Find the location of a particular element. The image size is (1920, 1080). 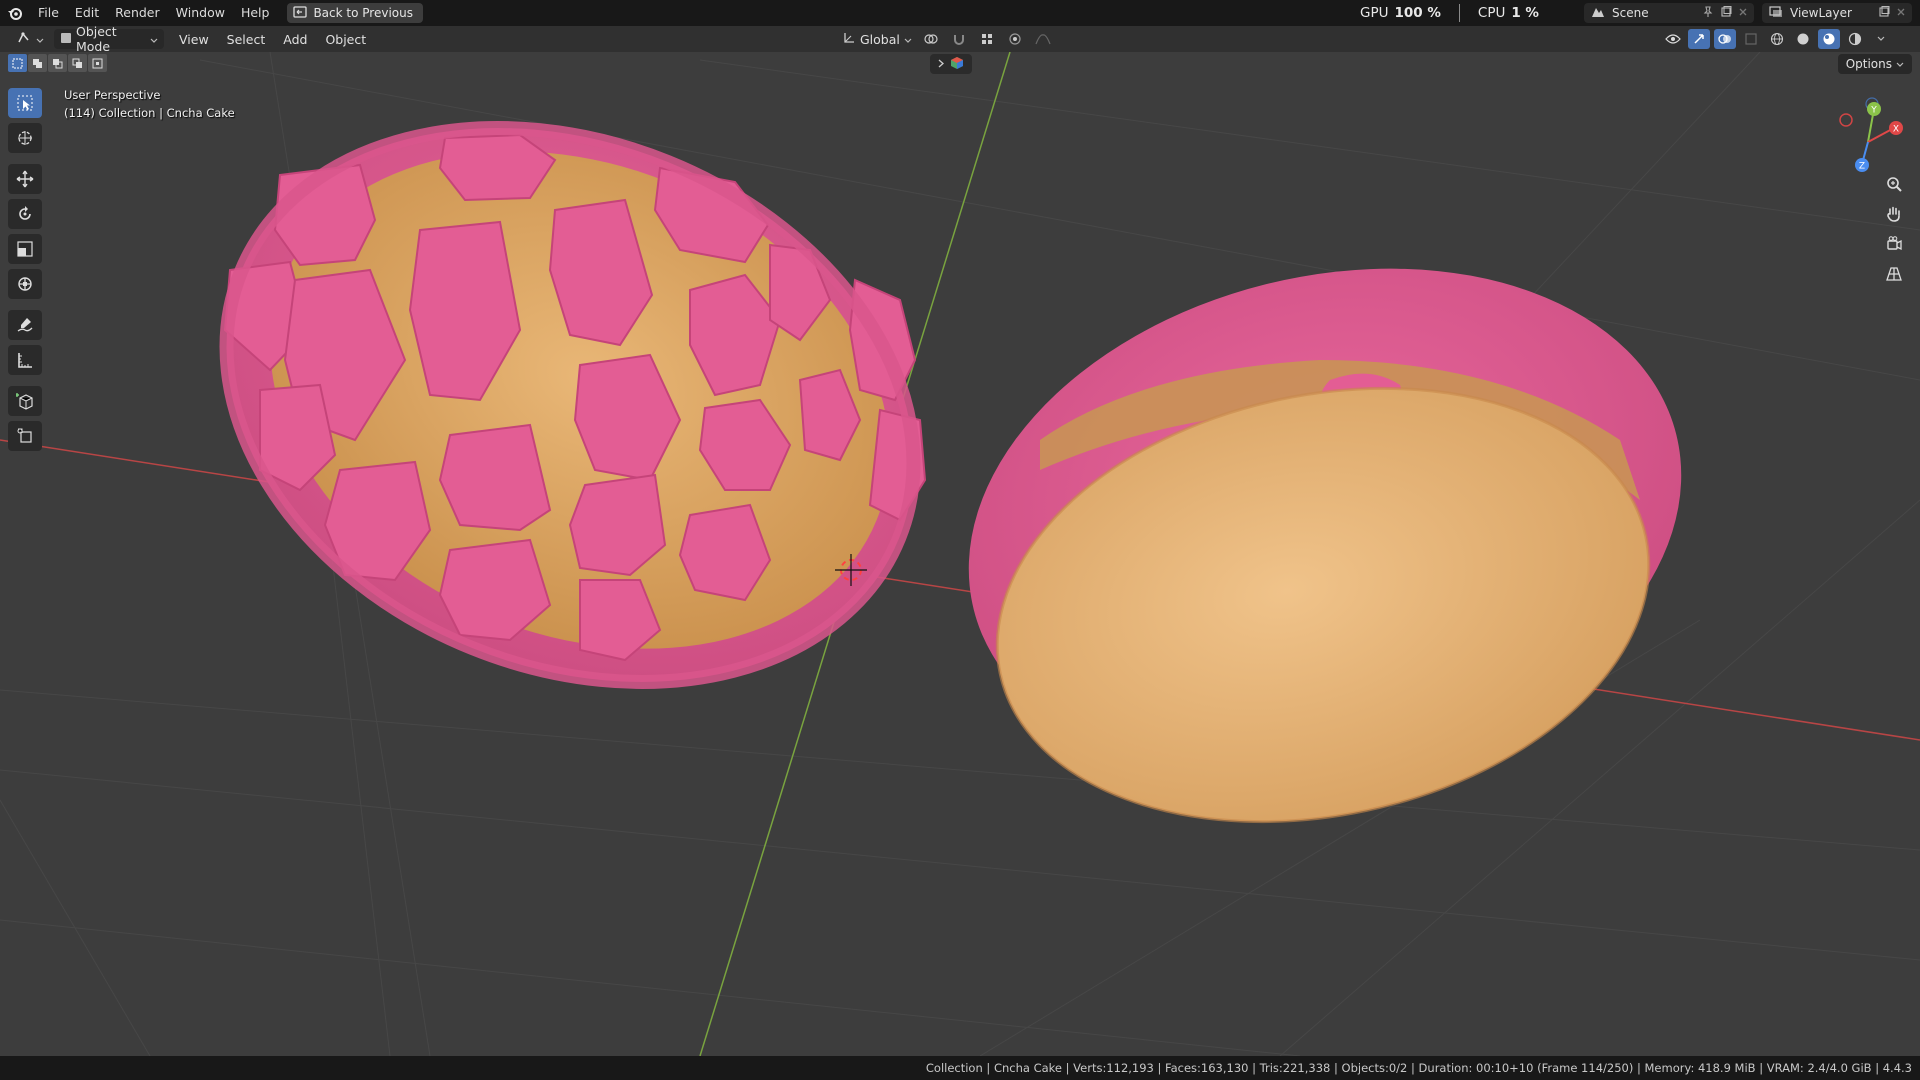

viewport-display-controls is located at coordinates (1777, 39).